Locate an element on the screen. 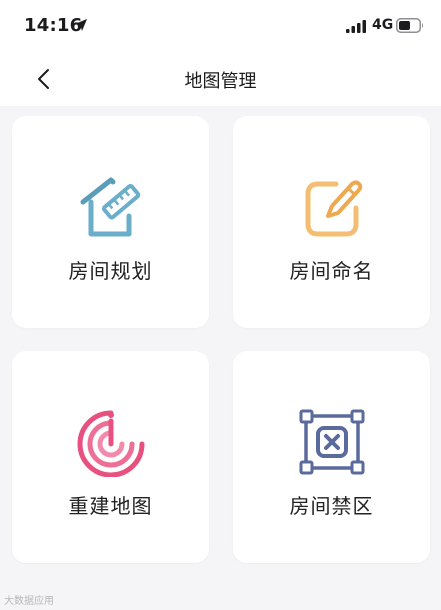  room-naming-icon is located at coordinates (333, 208).